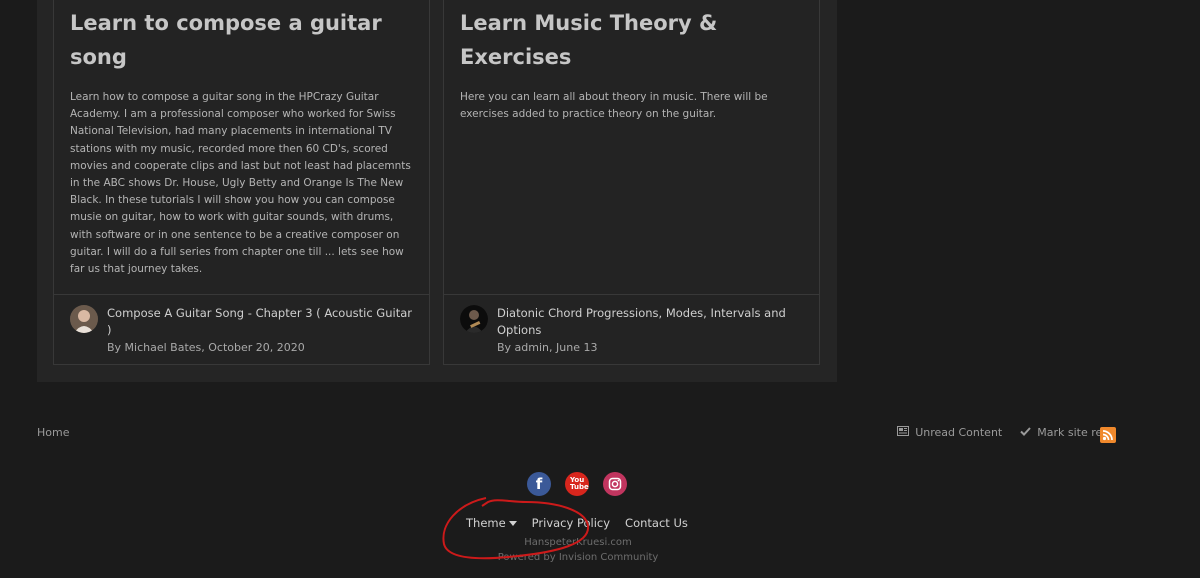  What do you see at coordinates (486, 523) in the screenshot?
I see `theme-label: Theme` at bounding box center [486, 523].